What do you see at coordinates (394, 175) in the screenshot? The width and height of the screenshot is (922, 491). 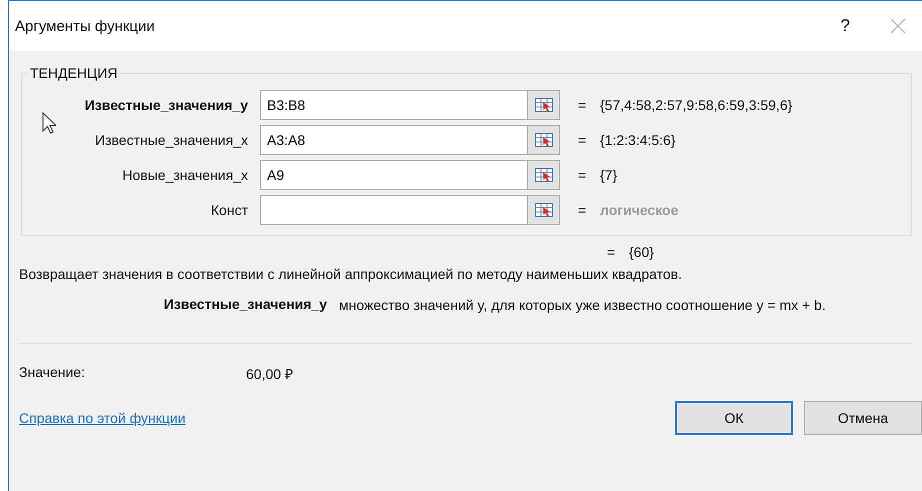 I see `input-field: A9` at bounding box center [394, 175].